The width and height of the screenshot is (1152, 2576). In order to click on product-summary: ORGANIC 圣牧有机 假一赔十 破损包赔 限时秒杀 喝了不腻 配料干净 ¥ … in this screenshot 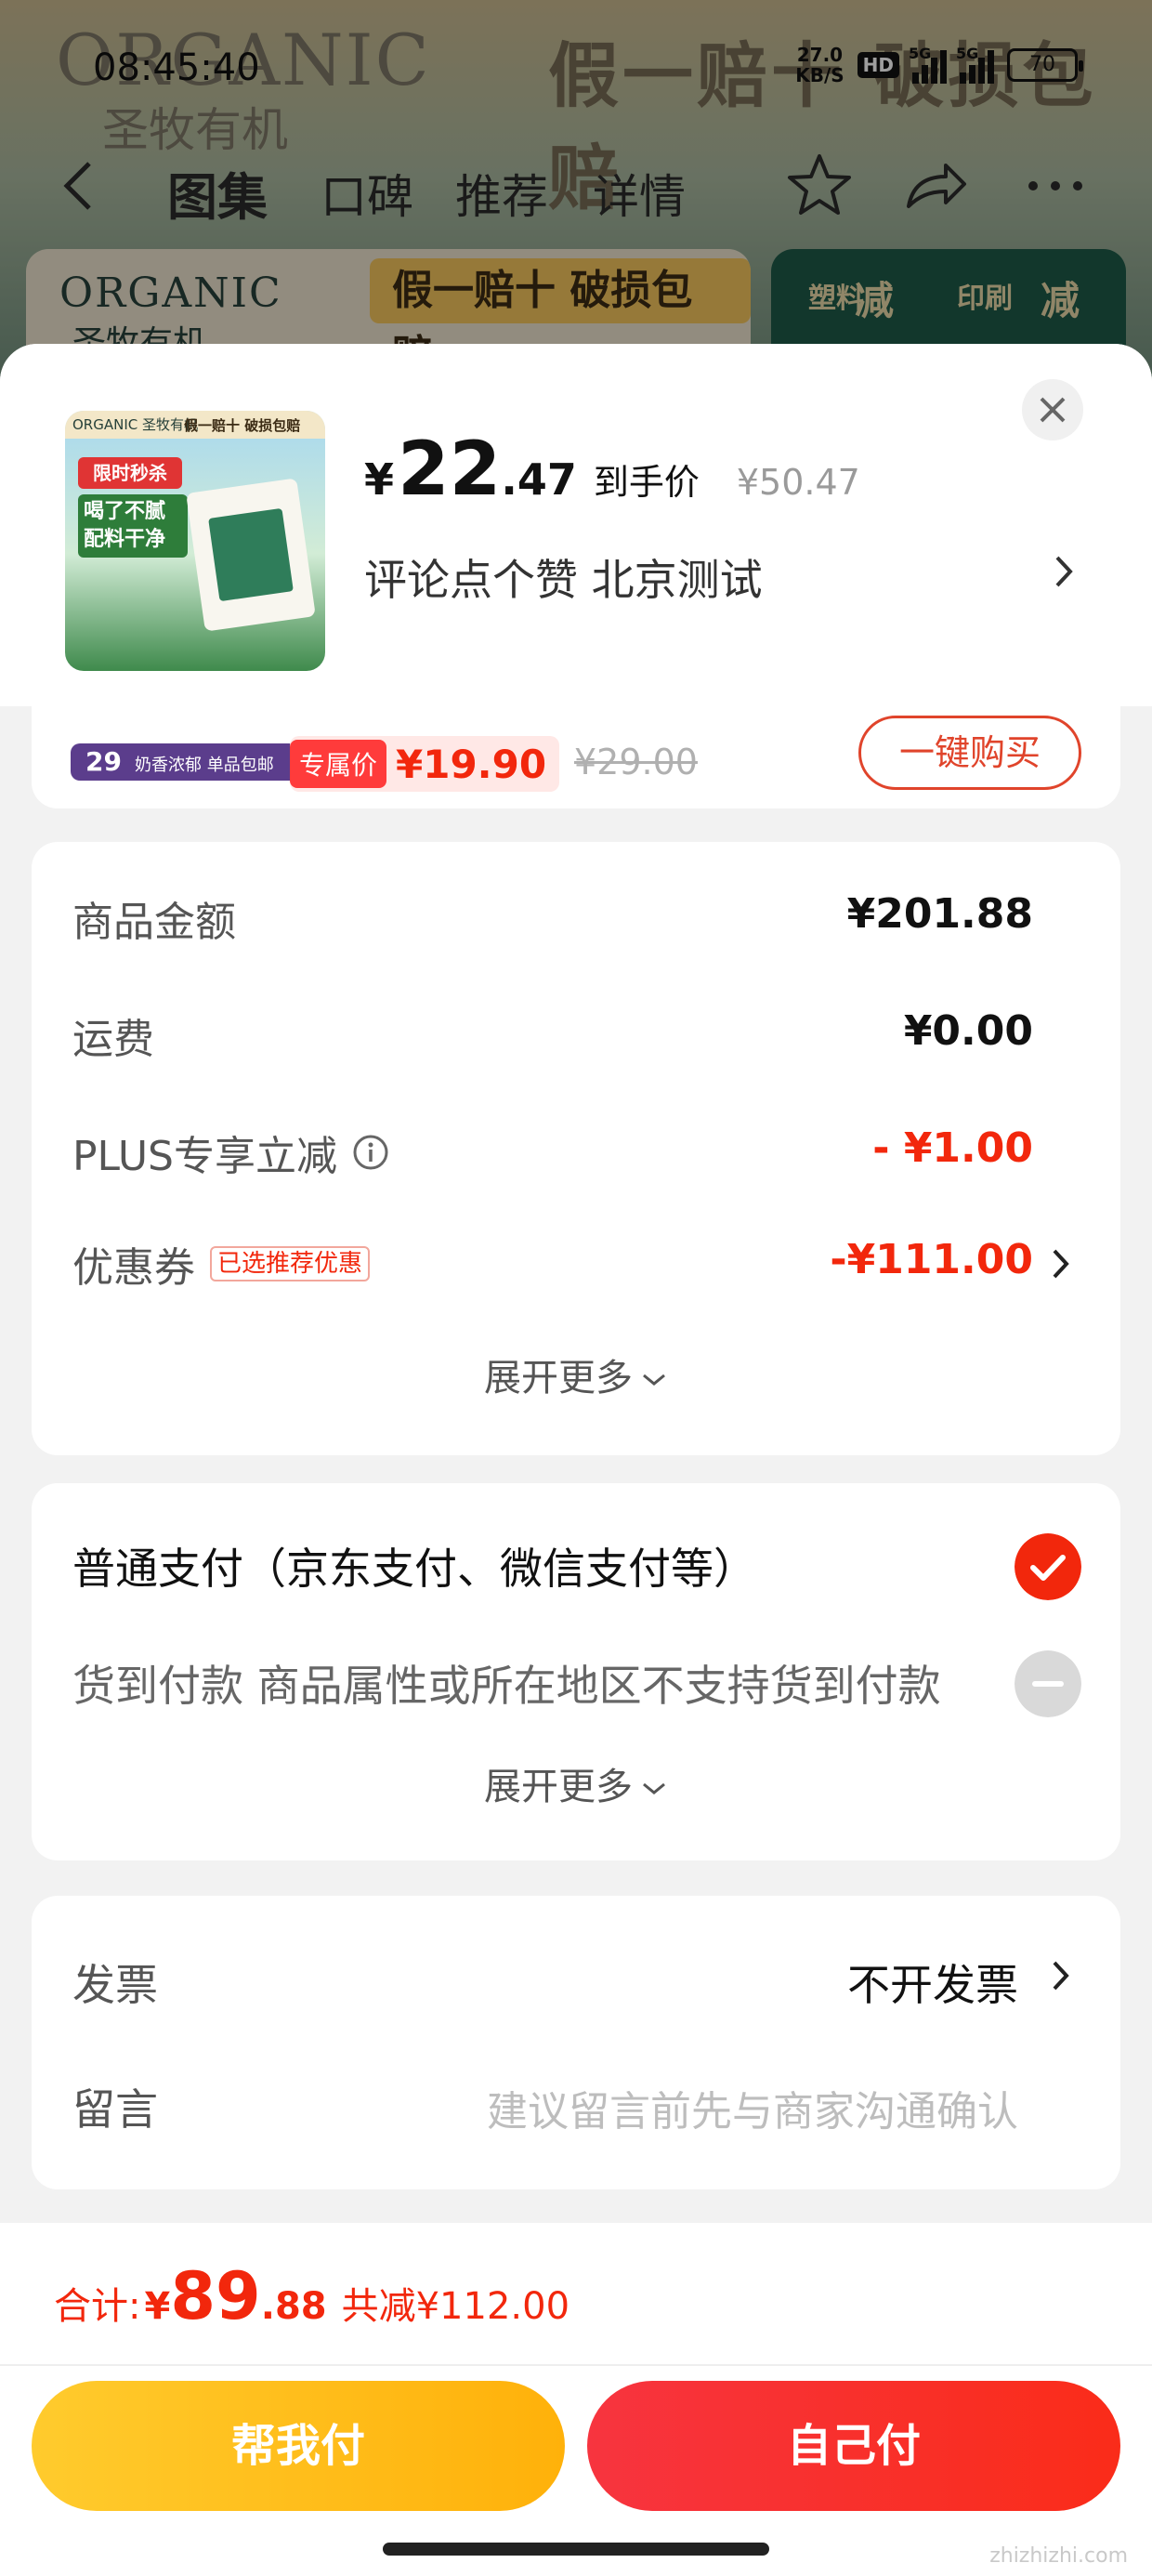, I will do `click(576, 525)`.